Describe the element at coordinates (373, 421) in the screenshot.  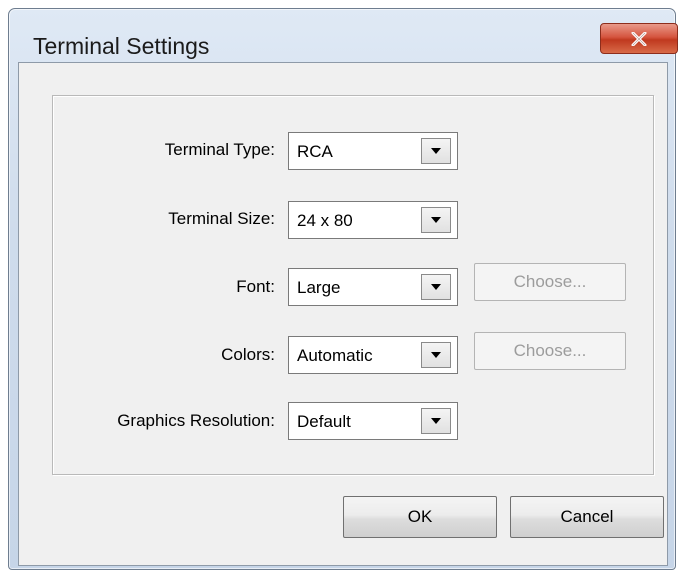
I see `graphics-resolution-select: Default` at that location.